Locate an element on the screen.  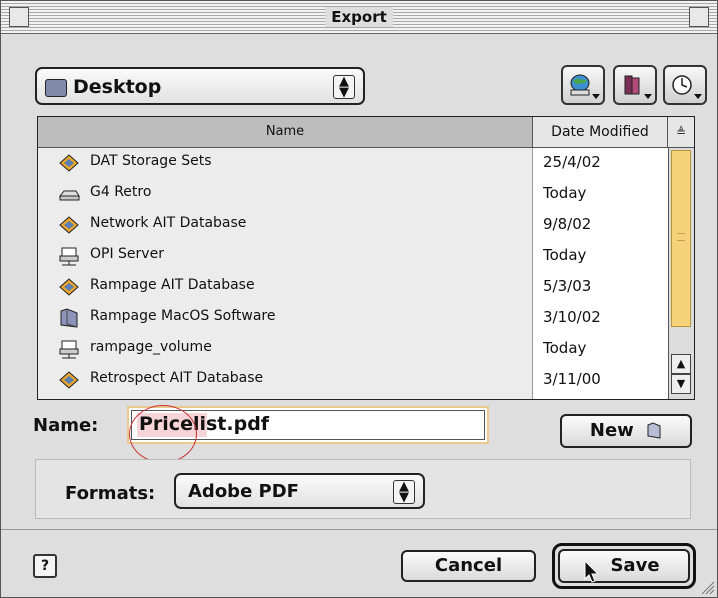
divider is located at coordinates (359, 529).